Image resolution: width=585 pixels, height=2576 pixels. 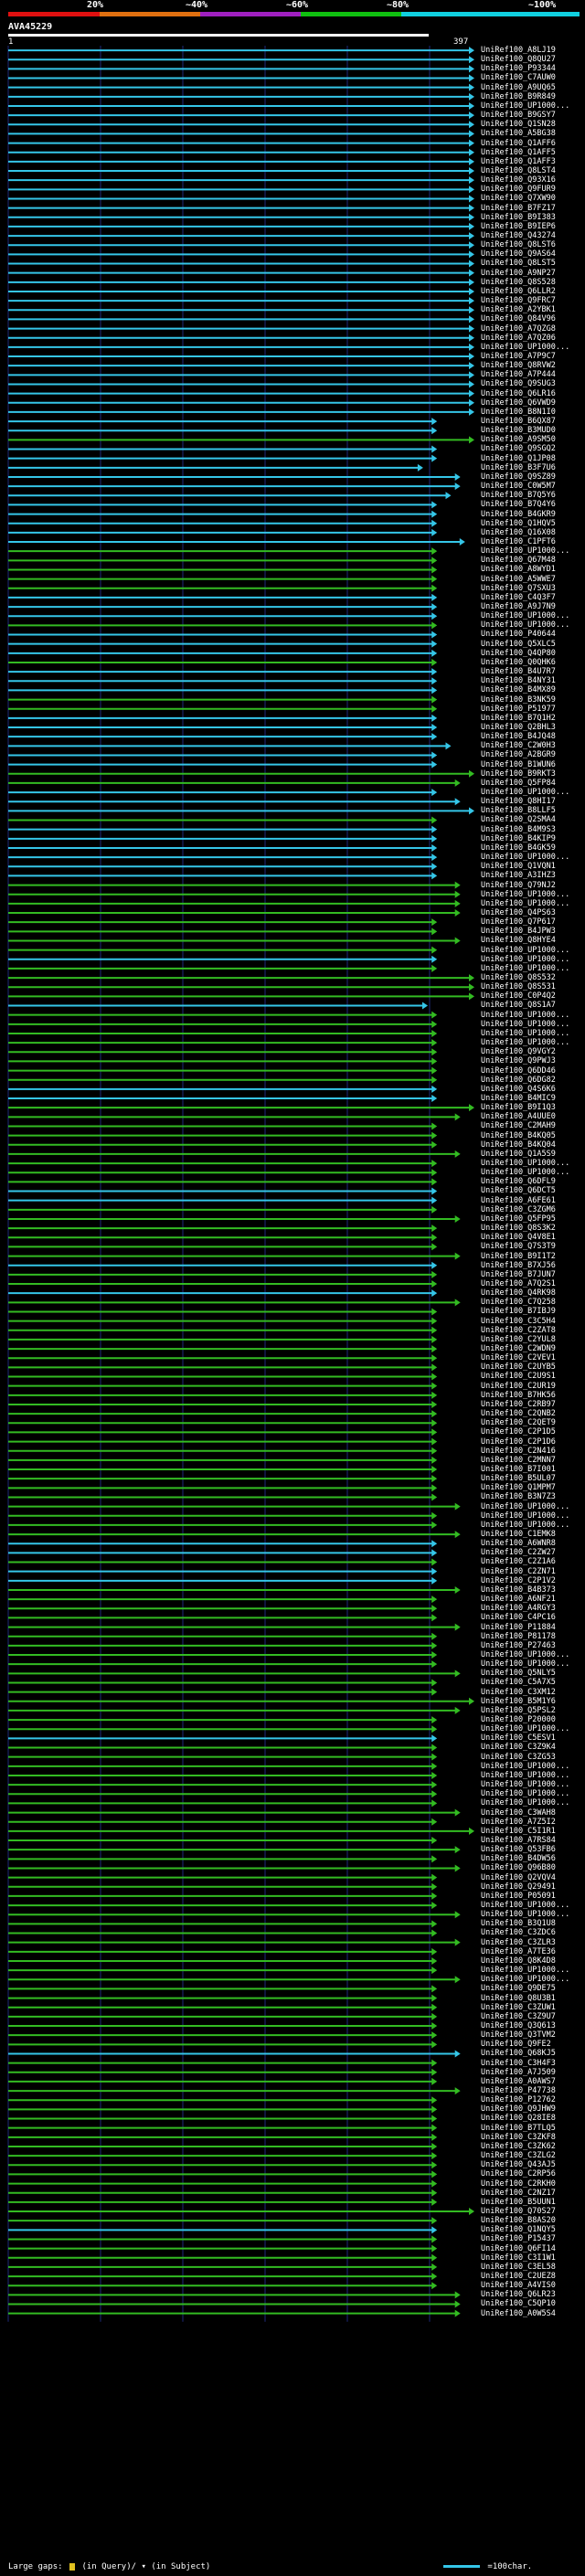 What do you see at coordinates (518, 1496) in the screenshot?
I see `hit-label: UniRef100_B3N7Z3` at bounding box center [518, 1496].